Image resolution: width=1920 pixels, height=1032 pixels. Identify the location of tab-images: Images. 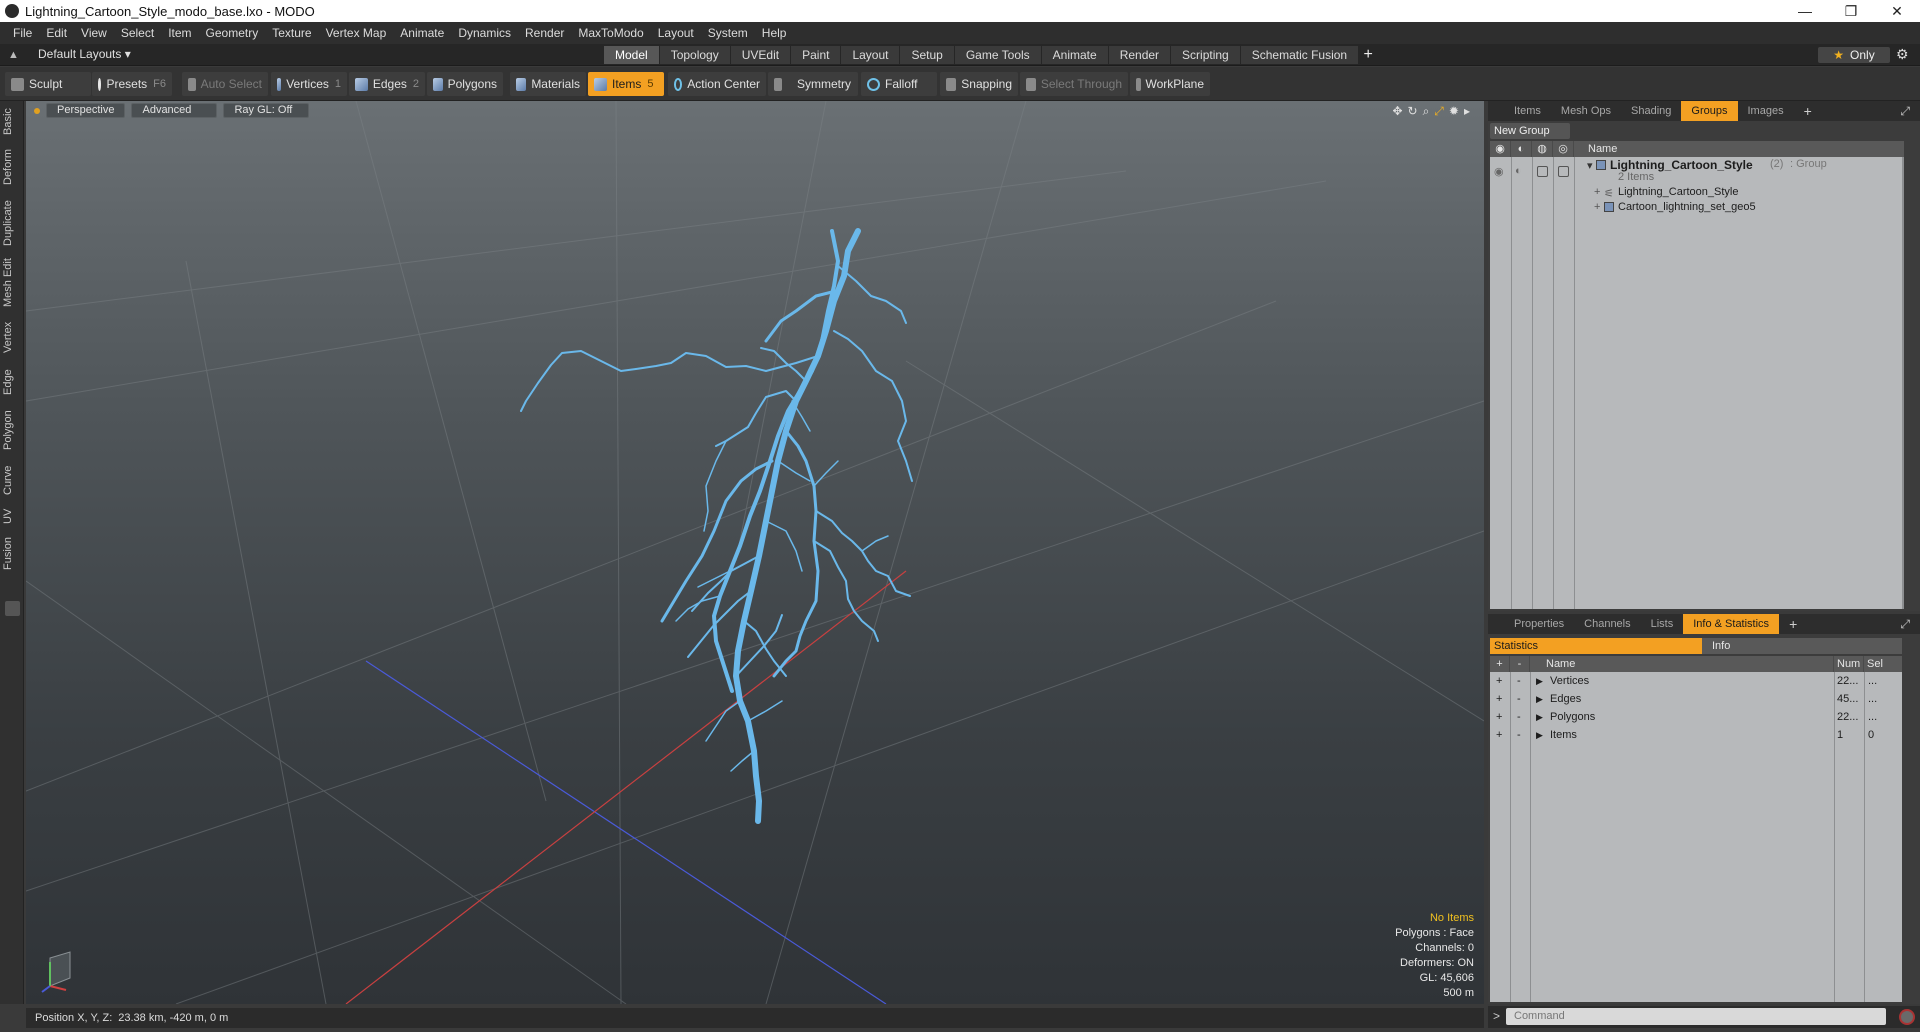
(1766, 111).